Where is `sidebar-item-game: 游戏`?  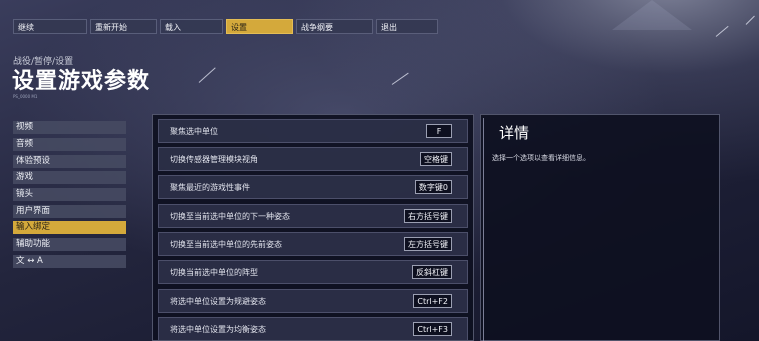 sidebar-item-game: 游戏 is located at coordinates (69, 177).